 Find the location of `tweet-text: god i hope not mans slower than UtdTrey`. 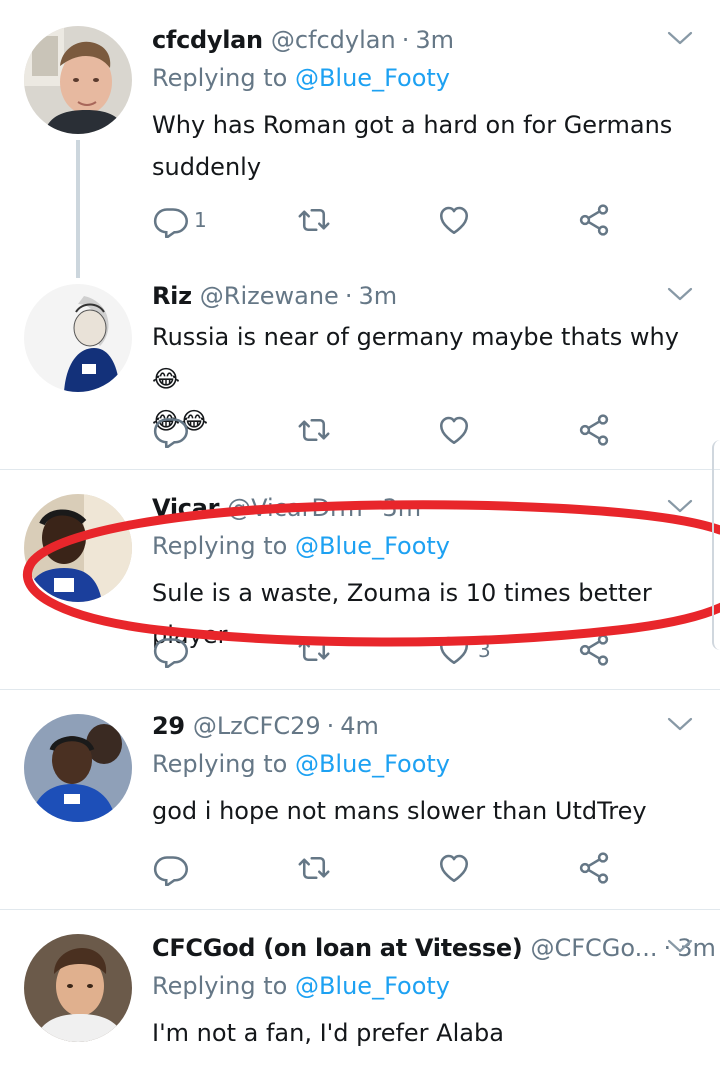

tweet-text: god i hope not mans slower than UtdTrey is located at coordinates (399, 811).